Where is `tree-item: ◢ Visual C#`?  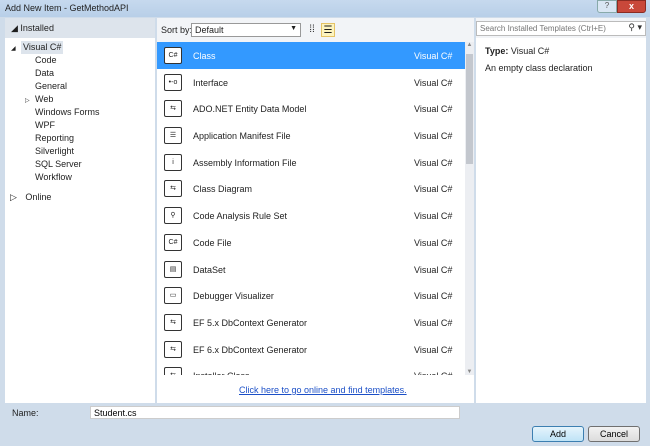
tree-item: ◢ Visual C# is located at coordinates (80, 47).